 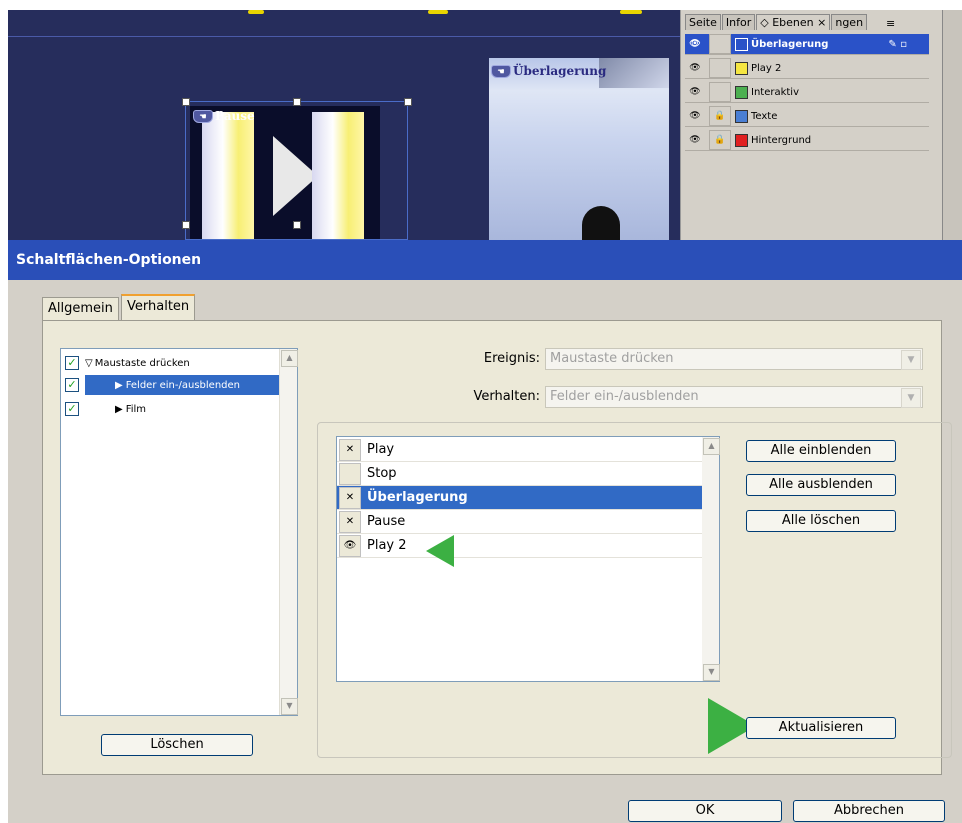 I want to click on event-dropdown: Maustaste drücken ▼, so click(x=734, y=359).